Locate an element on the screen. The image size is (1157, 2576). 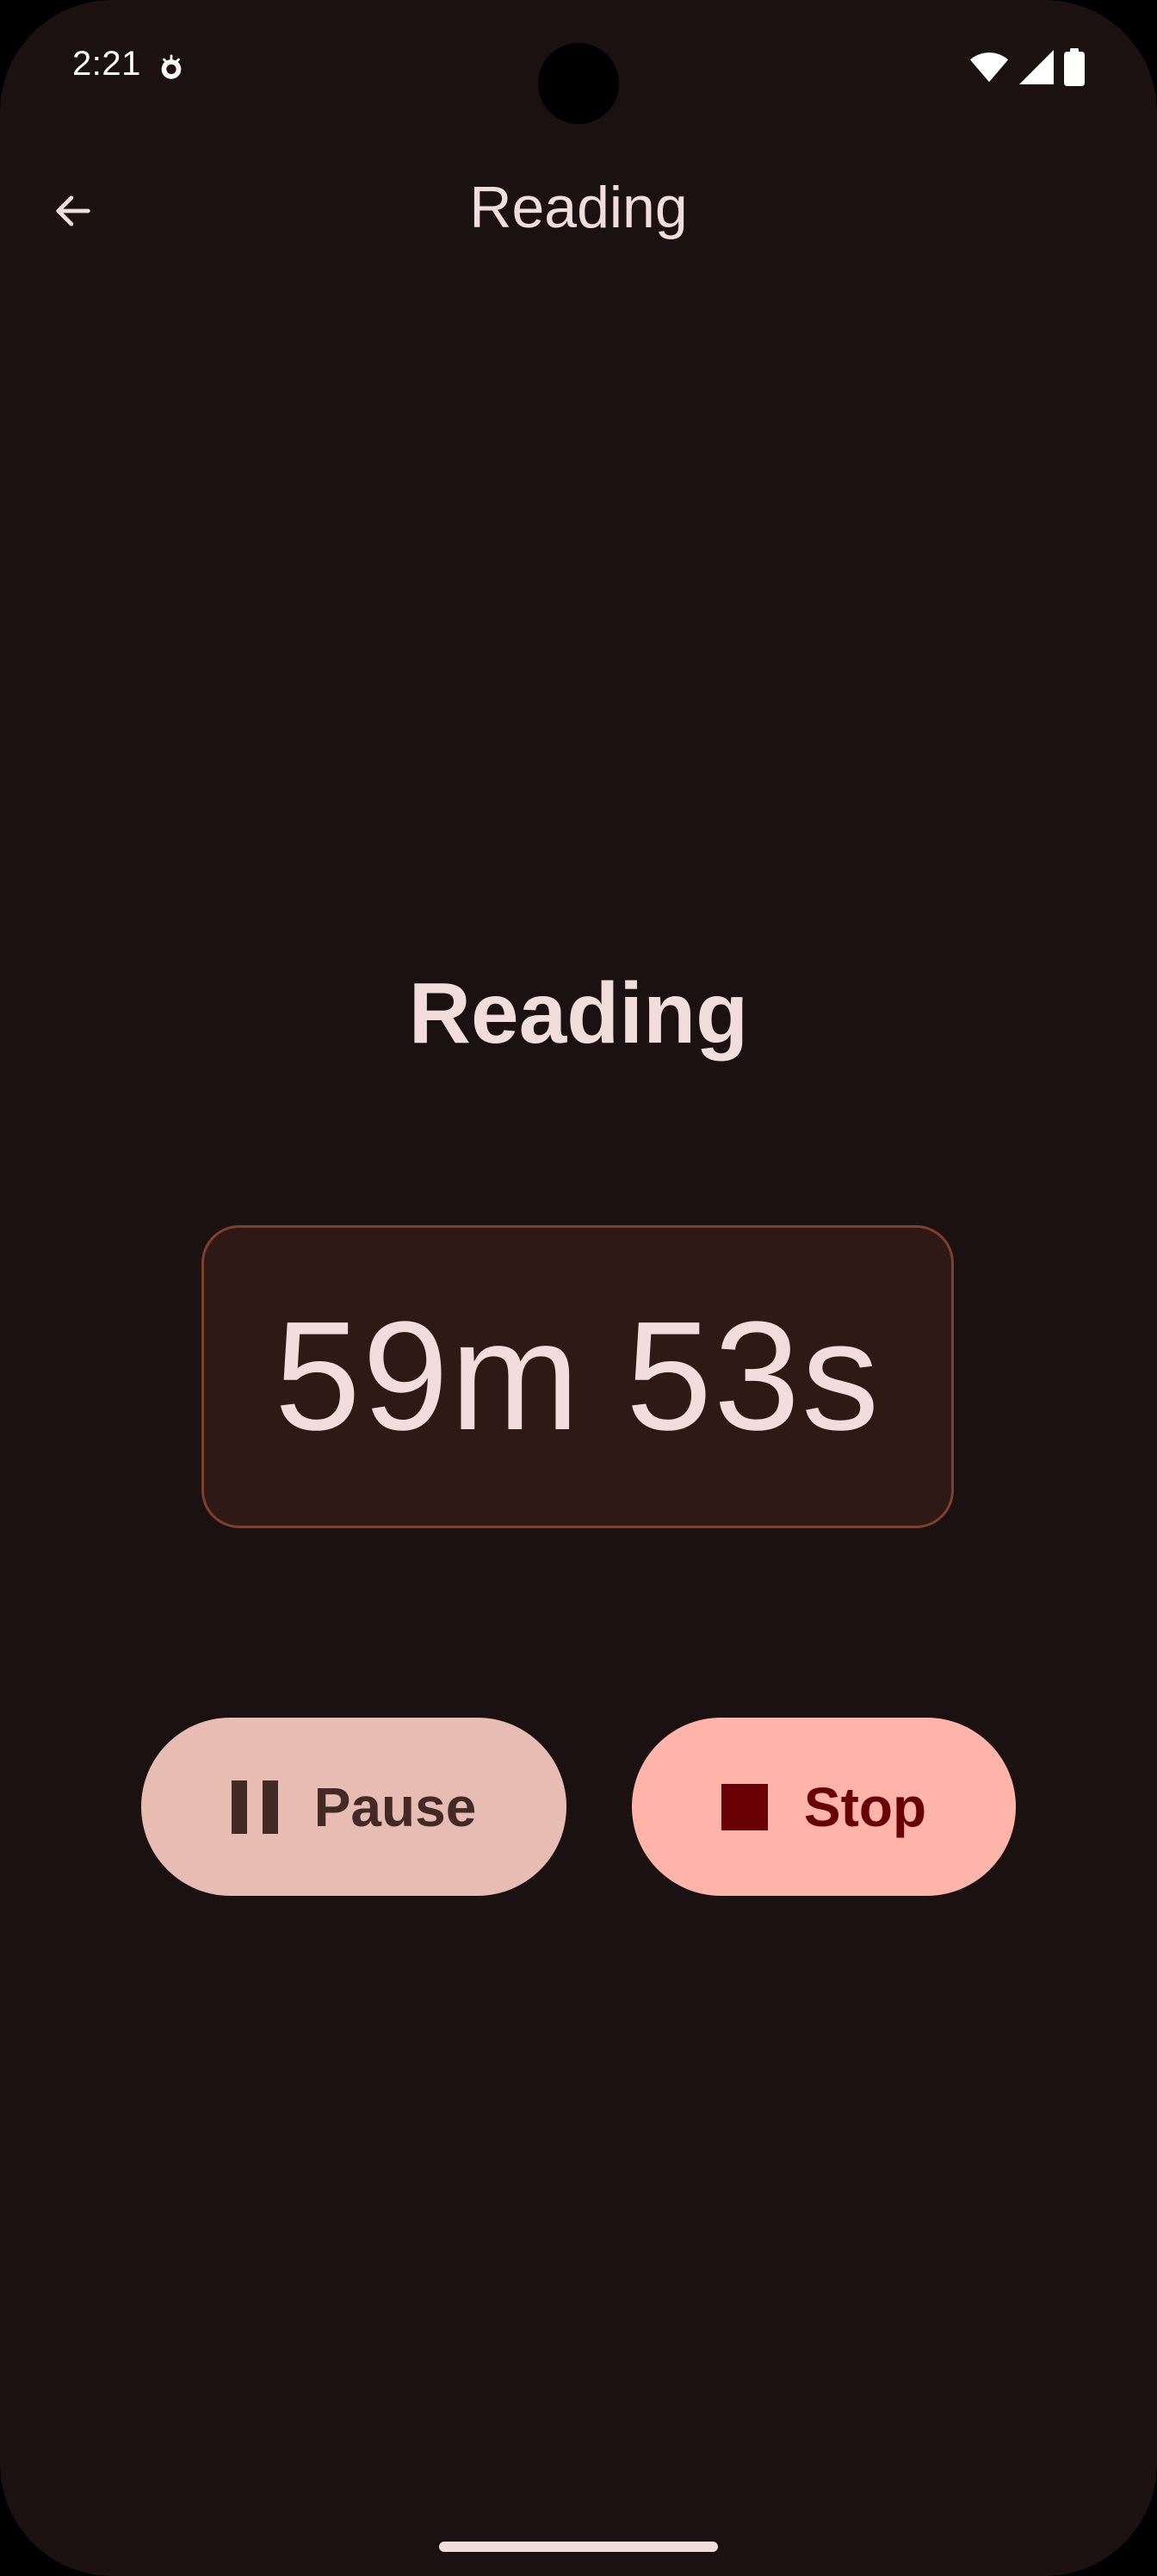
stop-icon is located at coordinates (744, 1807).